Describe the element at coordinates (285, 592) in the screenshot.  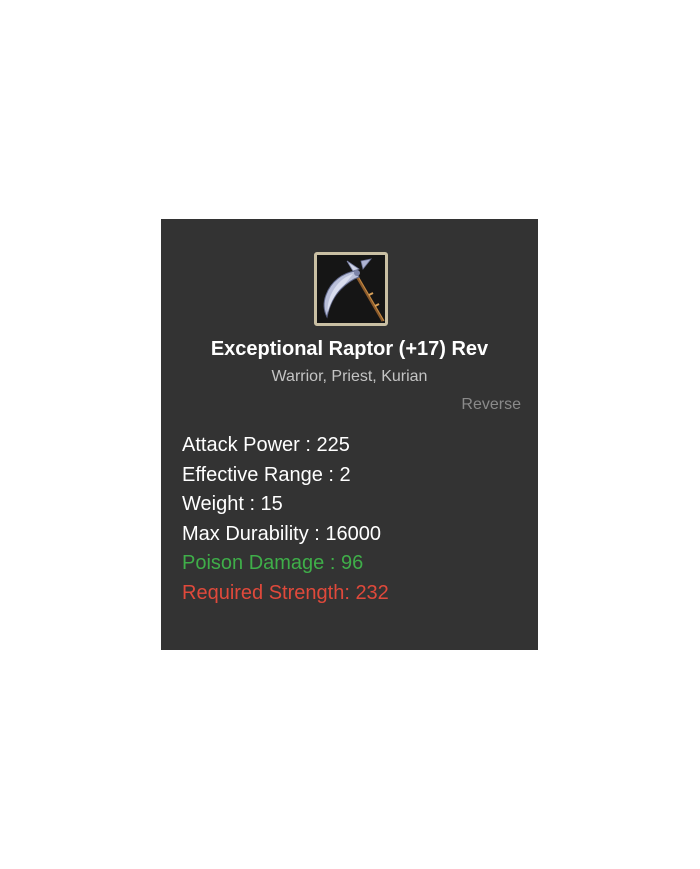
I see `stat-required-strength: Required Strength: 232` at that location.